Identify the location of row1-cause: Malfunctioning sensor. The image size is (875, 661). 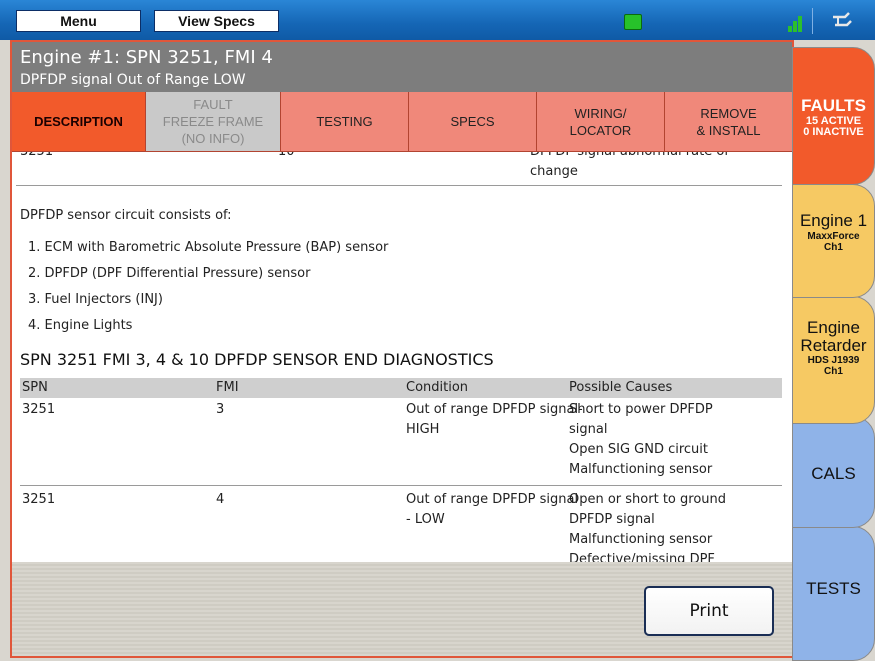
(641, 469).